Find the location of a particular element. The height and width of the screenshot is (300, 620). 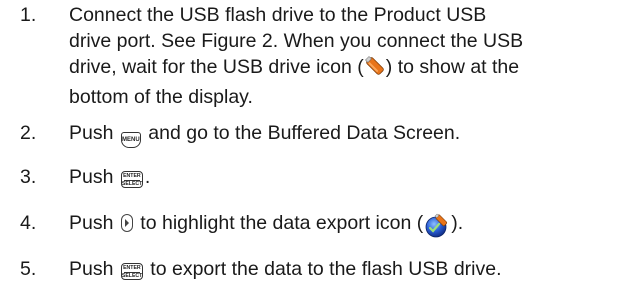

step-text: Push to highlight the data export icon ( is located at coordinates (341, 225).